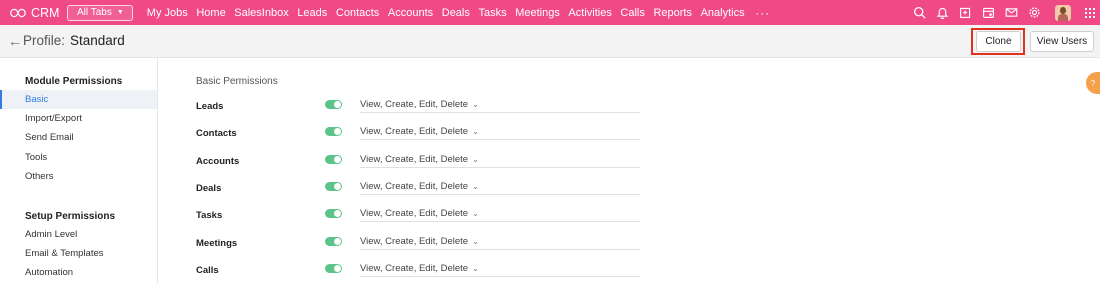  Describe the element at coordinates (998, 41) in the screenshot. I see `clone-highlight-box` at that location.